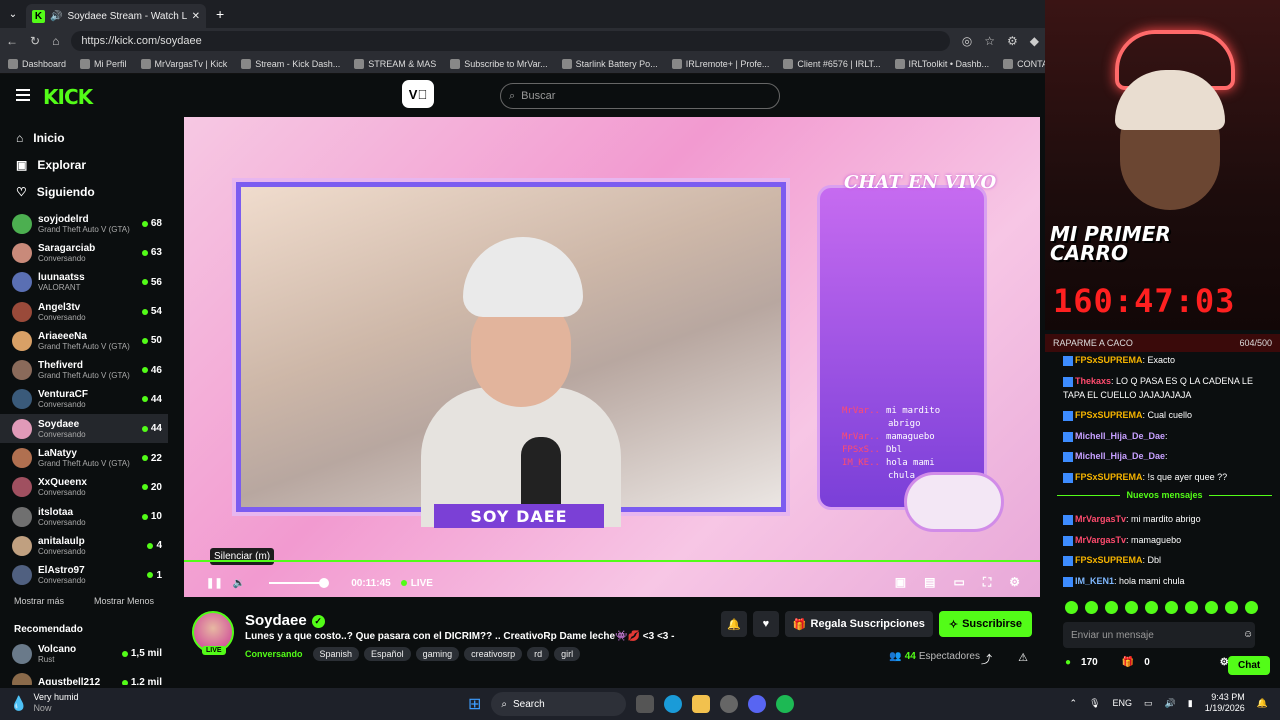  Describe the element at coordinates (55, 41) in the screenshot. I see `home-icon: ⌂` at that location.